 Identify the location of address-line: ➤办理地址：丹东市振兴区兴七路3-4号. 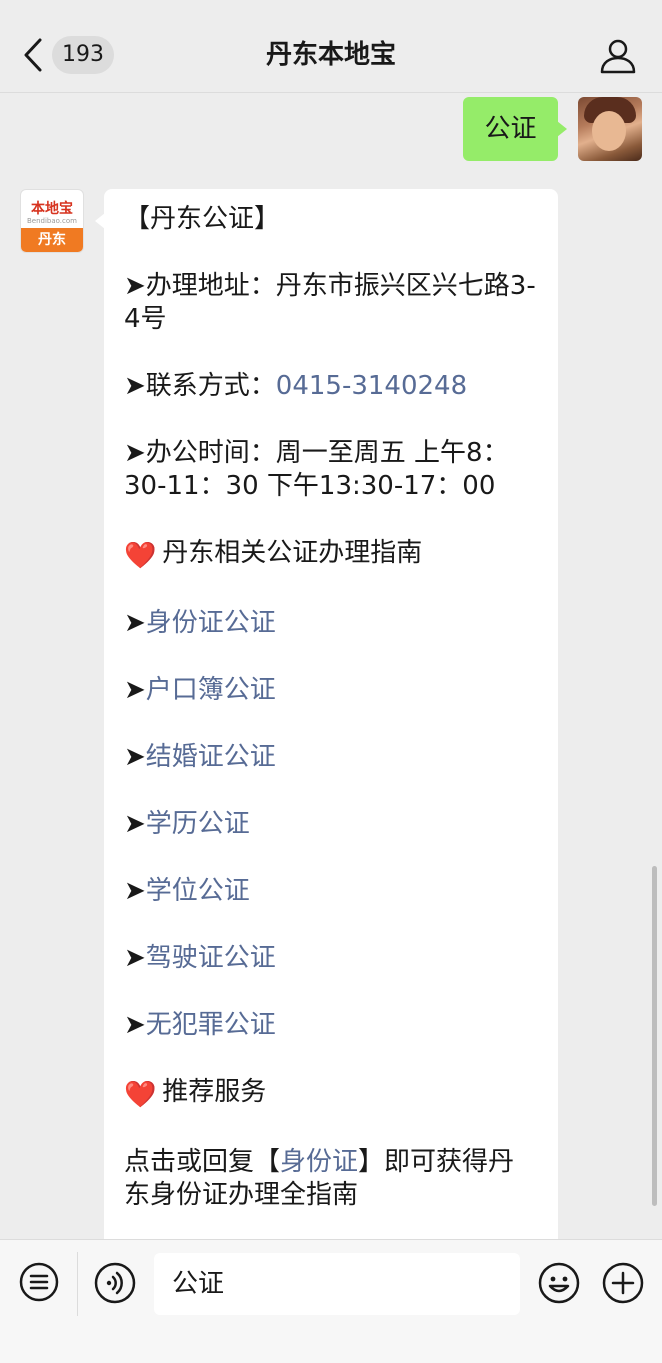
(330, 302).